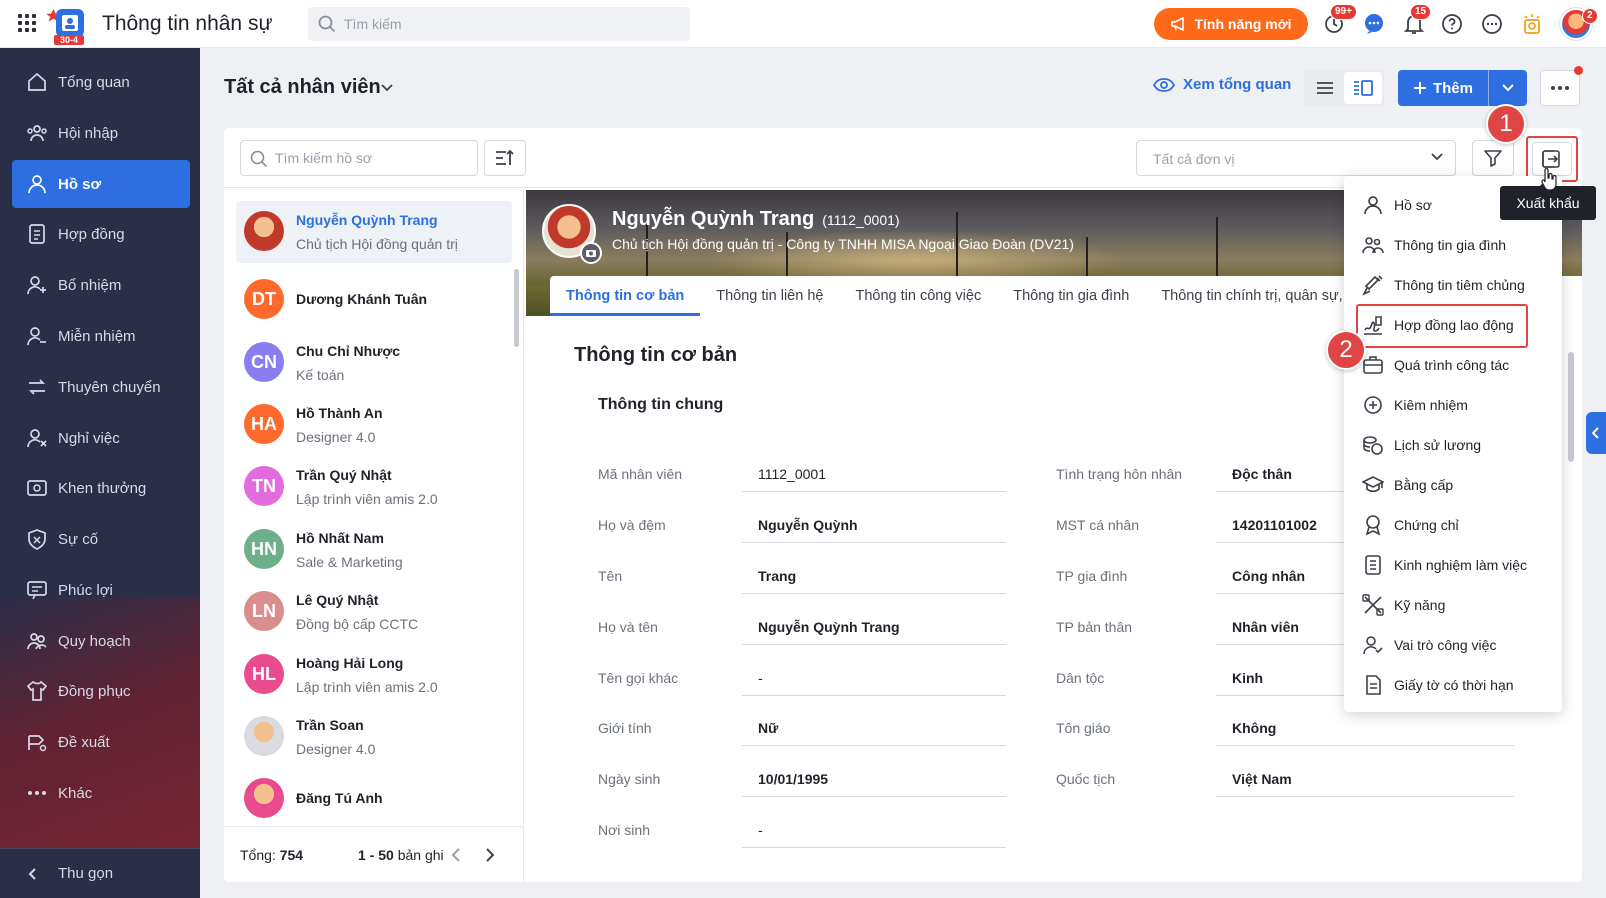  I want to click on field-label: Họ và đệm, so click(632, 525).